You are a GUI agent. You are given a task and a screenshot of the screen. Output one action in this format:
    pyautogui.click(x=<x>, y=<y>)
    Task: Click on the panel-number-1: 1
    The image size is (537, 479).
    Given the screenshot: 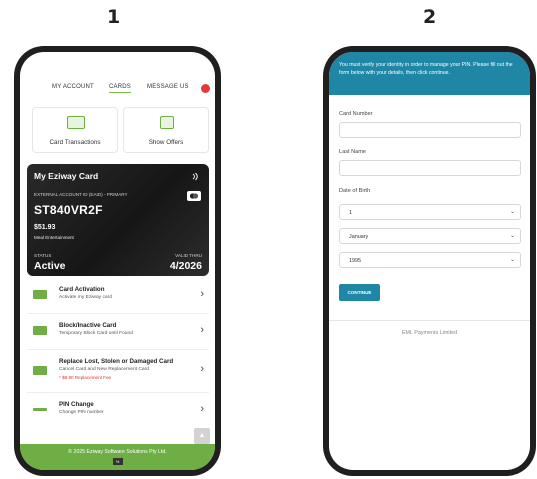 What is the action you would take?
    pyautogui.click(x=114, y=17)
    